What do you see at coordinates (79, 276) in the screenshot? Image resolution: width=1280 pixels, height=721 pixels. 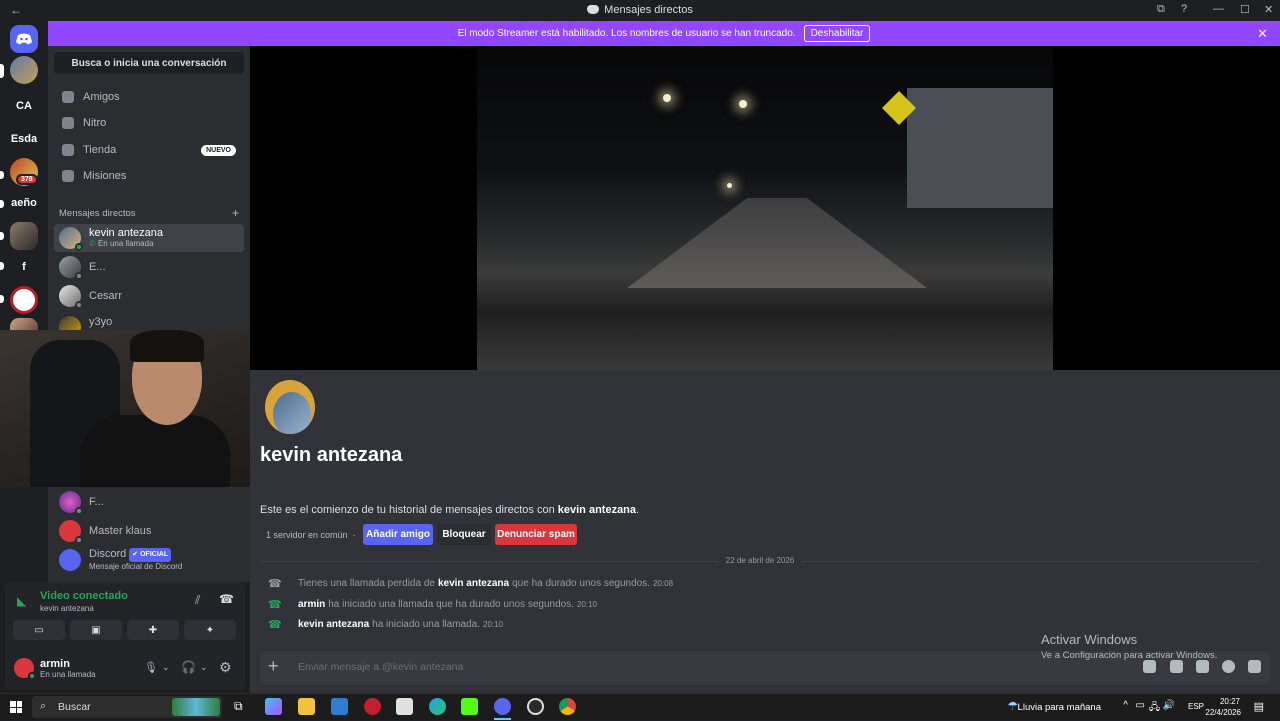 I see `status-indicator` at bounding box center [79, 276].